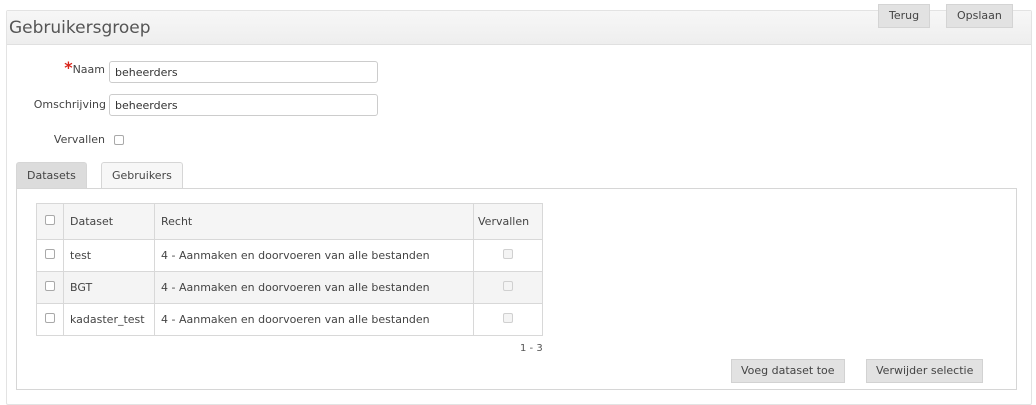 Image resolution: width=1036 pixels, height=405 pixels. I want to click on select-all-checkbox, so click(50, 220).